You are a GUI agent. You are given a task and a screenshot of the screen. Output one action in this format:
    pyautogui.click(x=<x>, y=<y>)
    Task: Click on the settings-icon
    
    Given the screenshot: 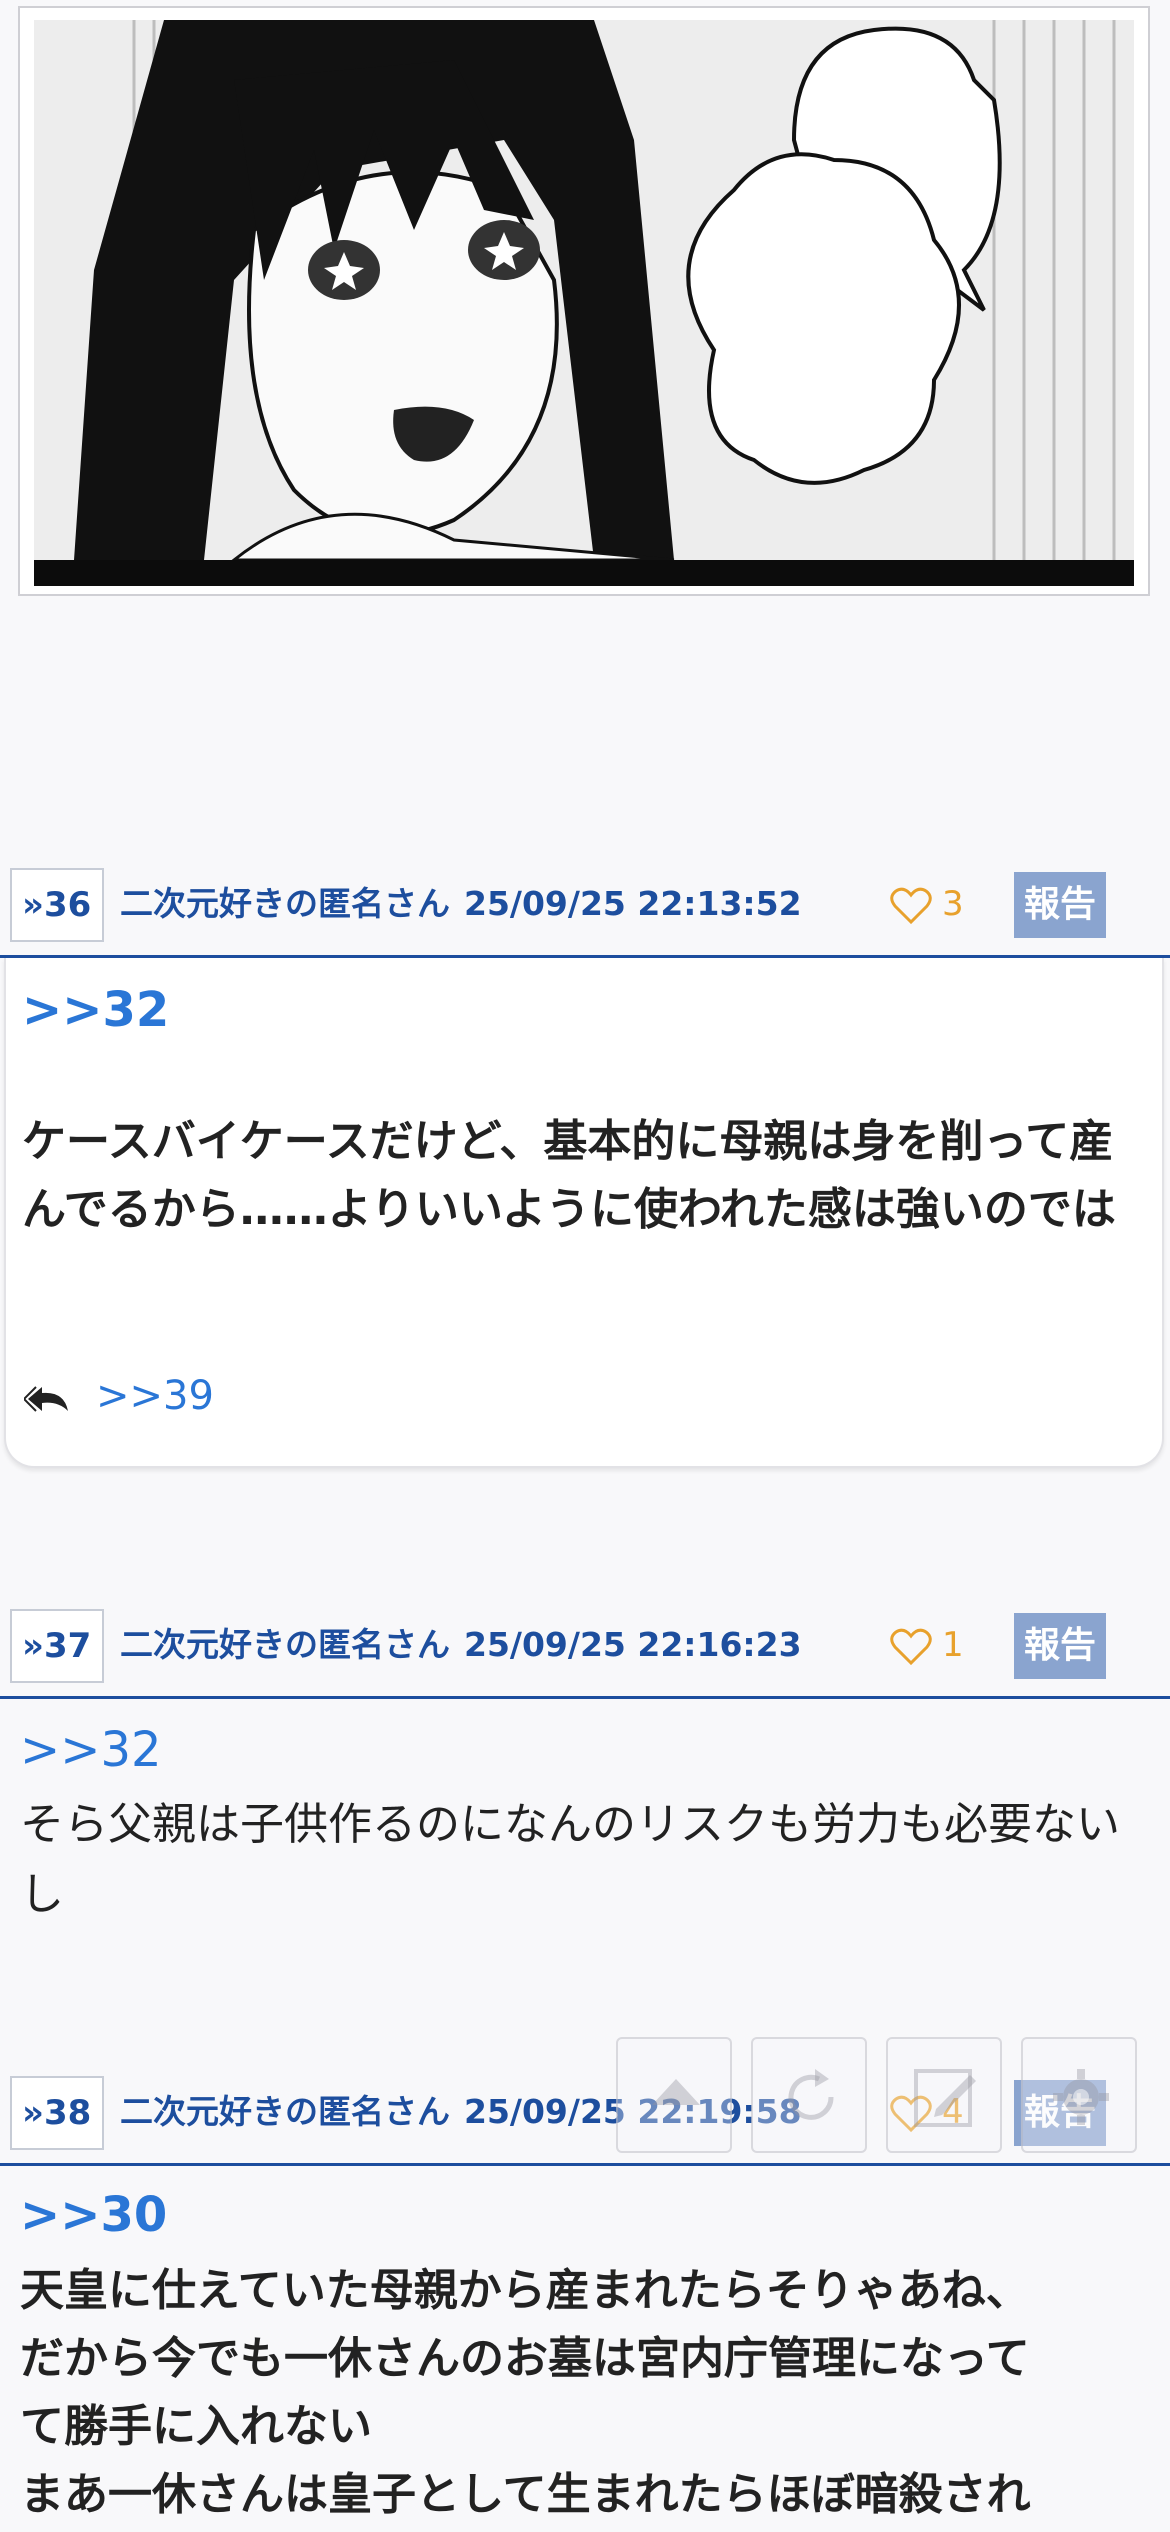 What is the action you would take?
    pyautogui.click(x=1081, y=2097)
    